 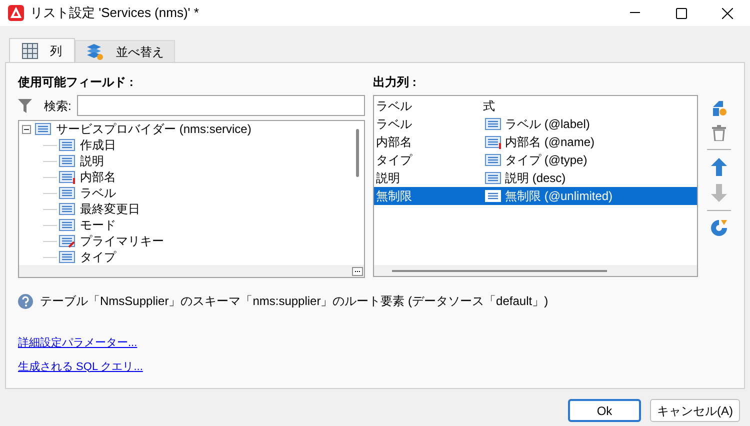 What do you see at coordinates (294, 301) in the screenshot?
I see `info-text: テーブル「NmsSupplier」のスキーマ「nms:supplier」のルート要素 (データソース「default」)` at bounding box center [294, 301].